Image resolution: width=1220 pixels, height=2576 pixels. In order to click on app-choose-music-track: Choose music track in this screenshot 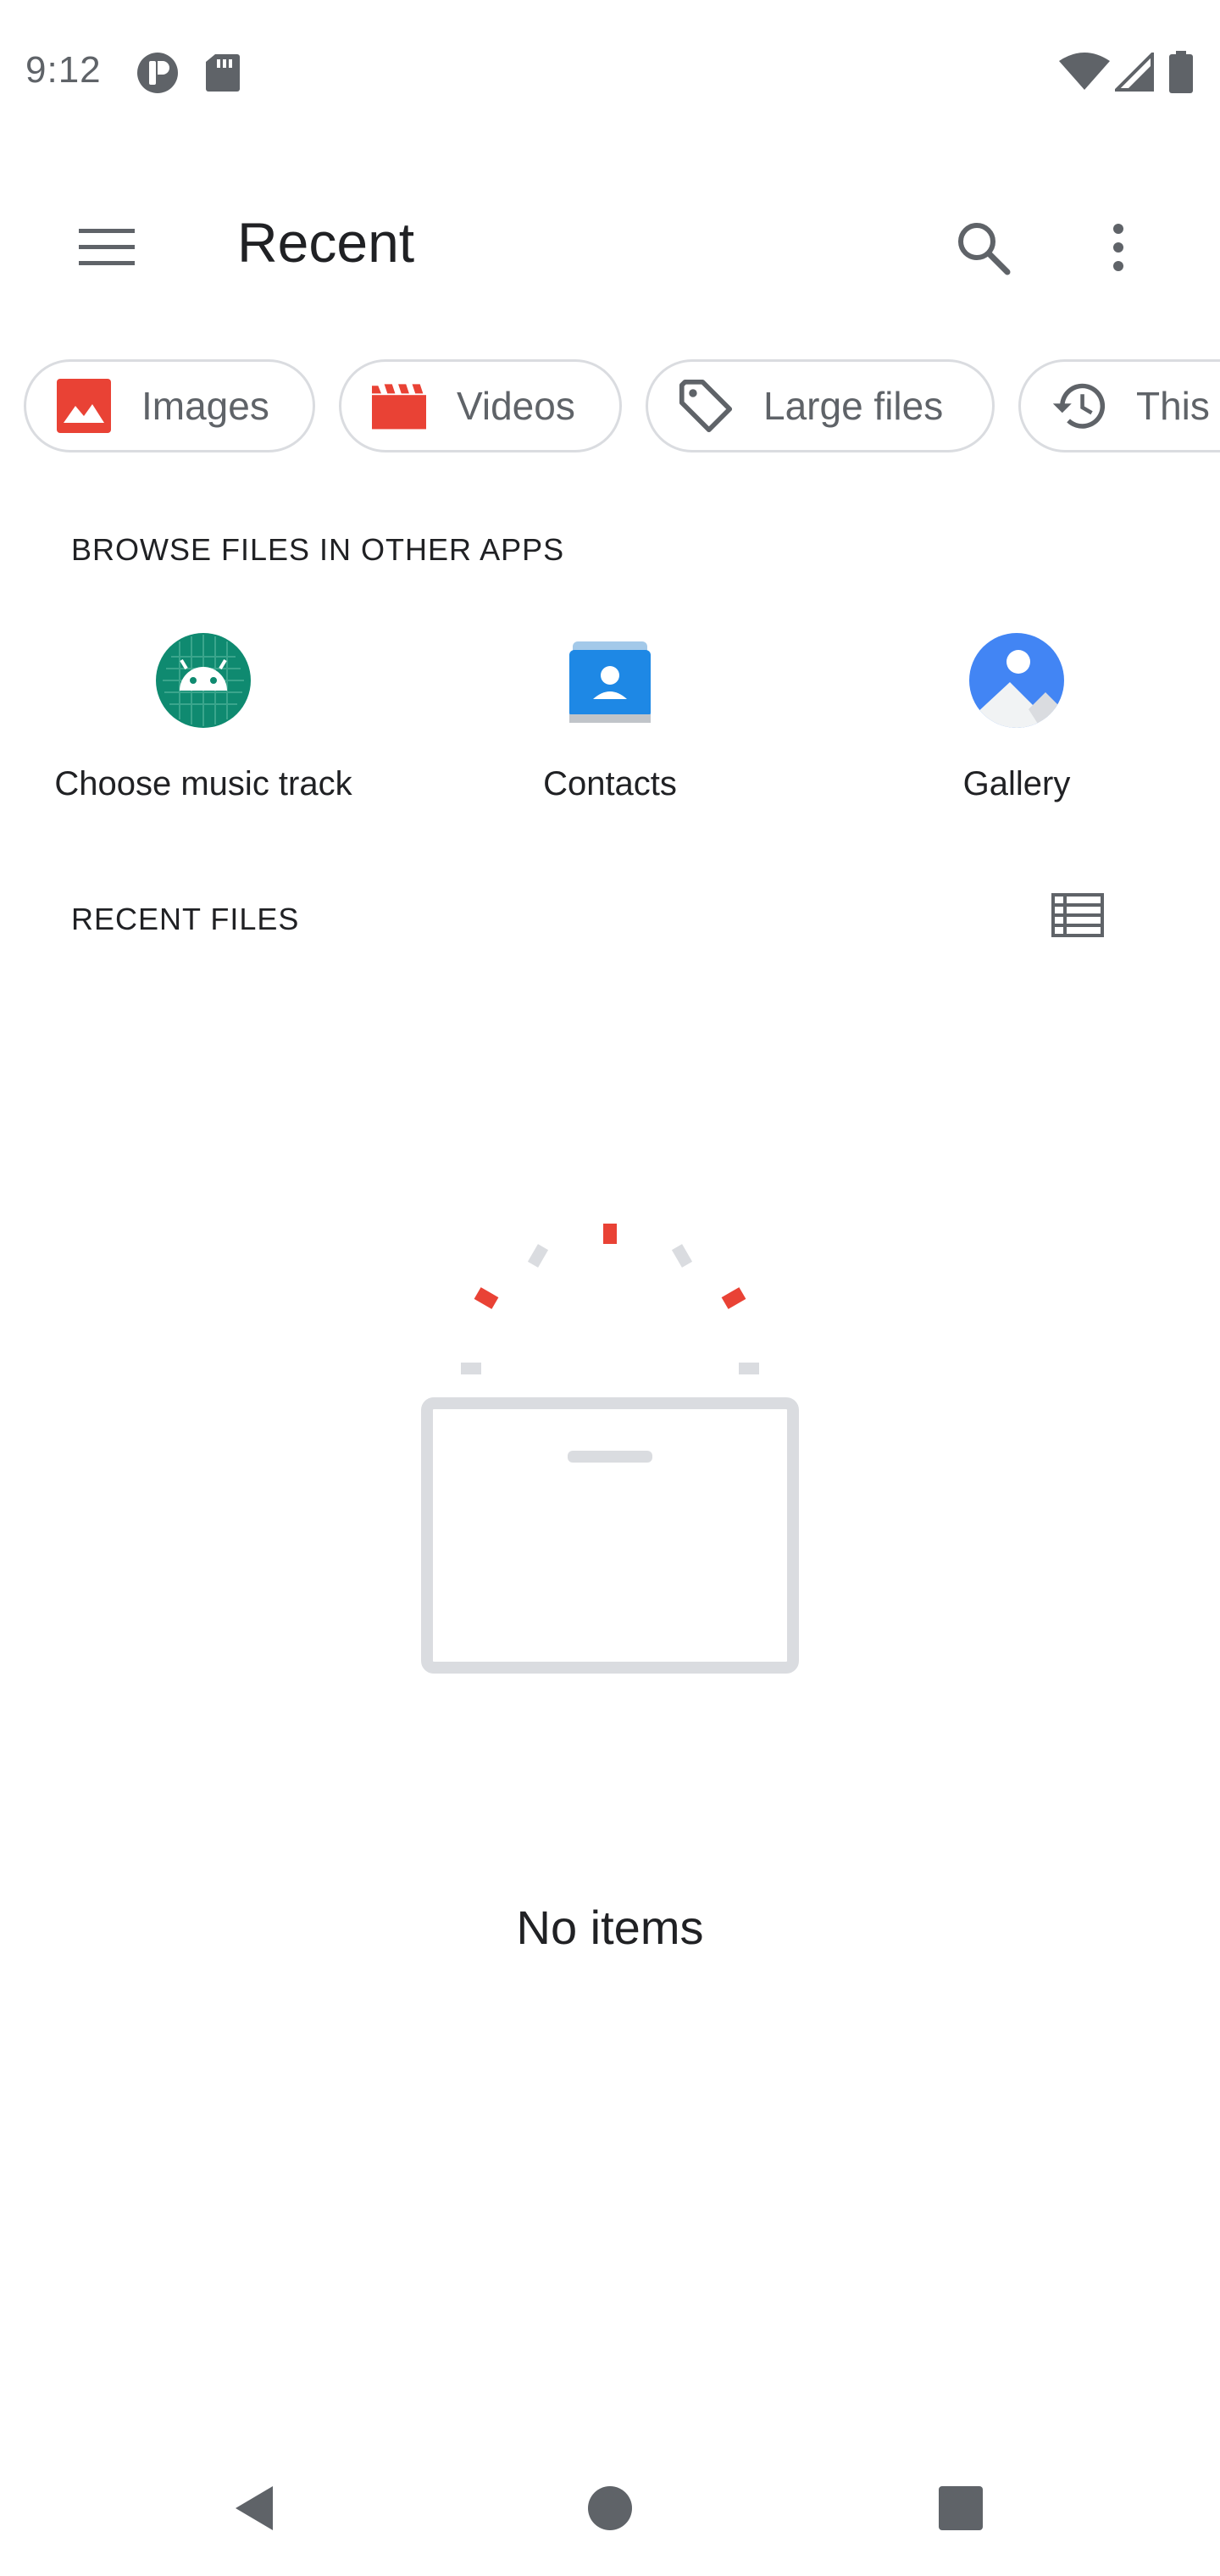, I will do `click(203, 728)`.